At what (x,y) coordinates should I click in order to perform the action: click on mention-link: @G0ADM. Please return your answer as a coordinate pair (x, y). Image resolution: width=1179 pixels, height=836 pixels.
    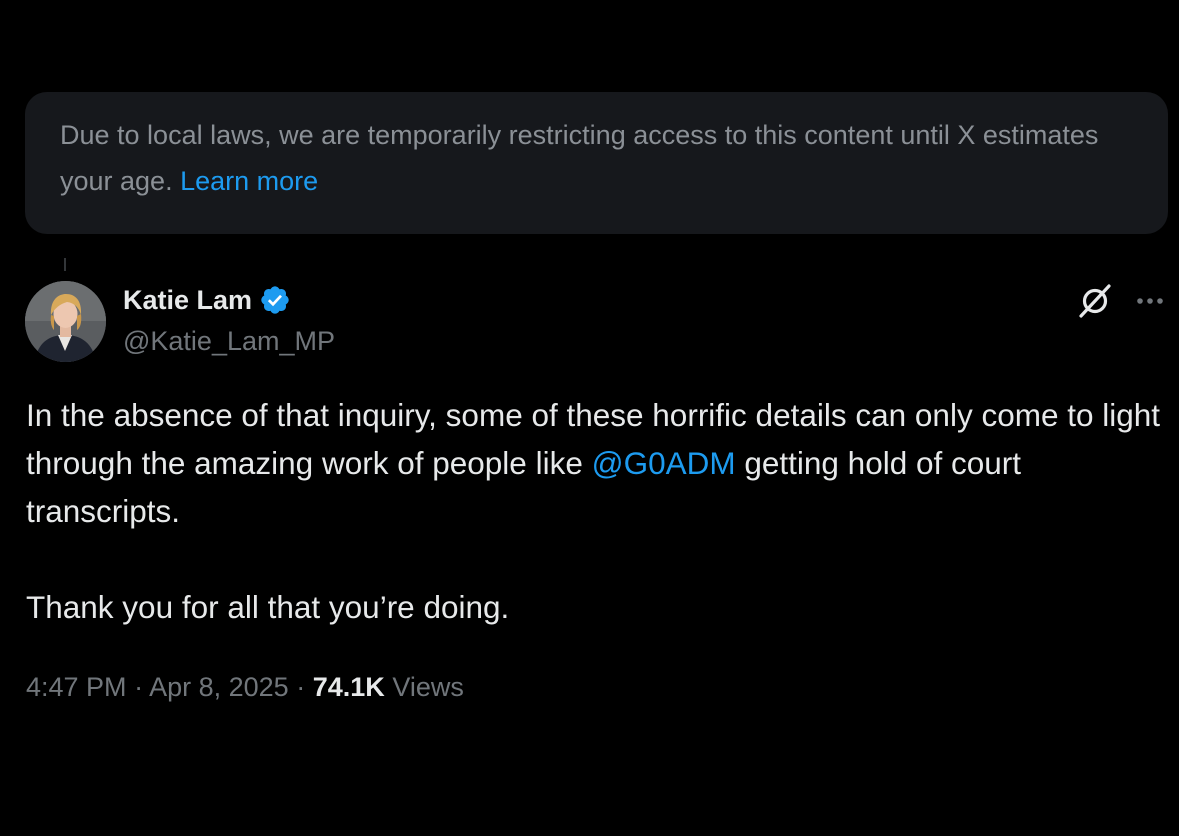
    Looking at the image, I should click on (664, 463).